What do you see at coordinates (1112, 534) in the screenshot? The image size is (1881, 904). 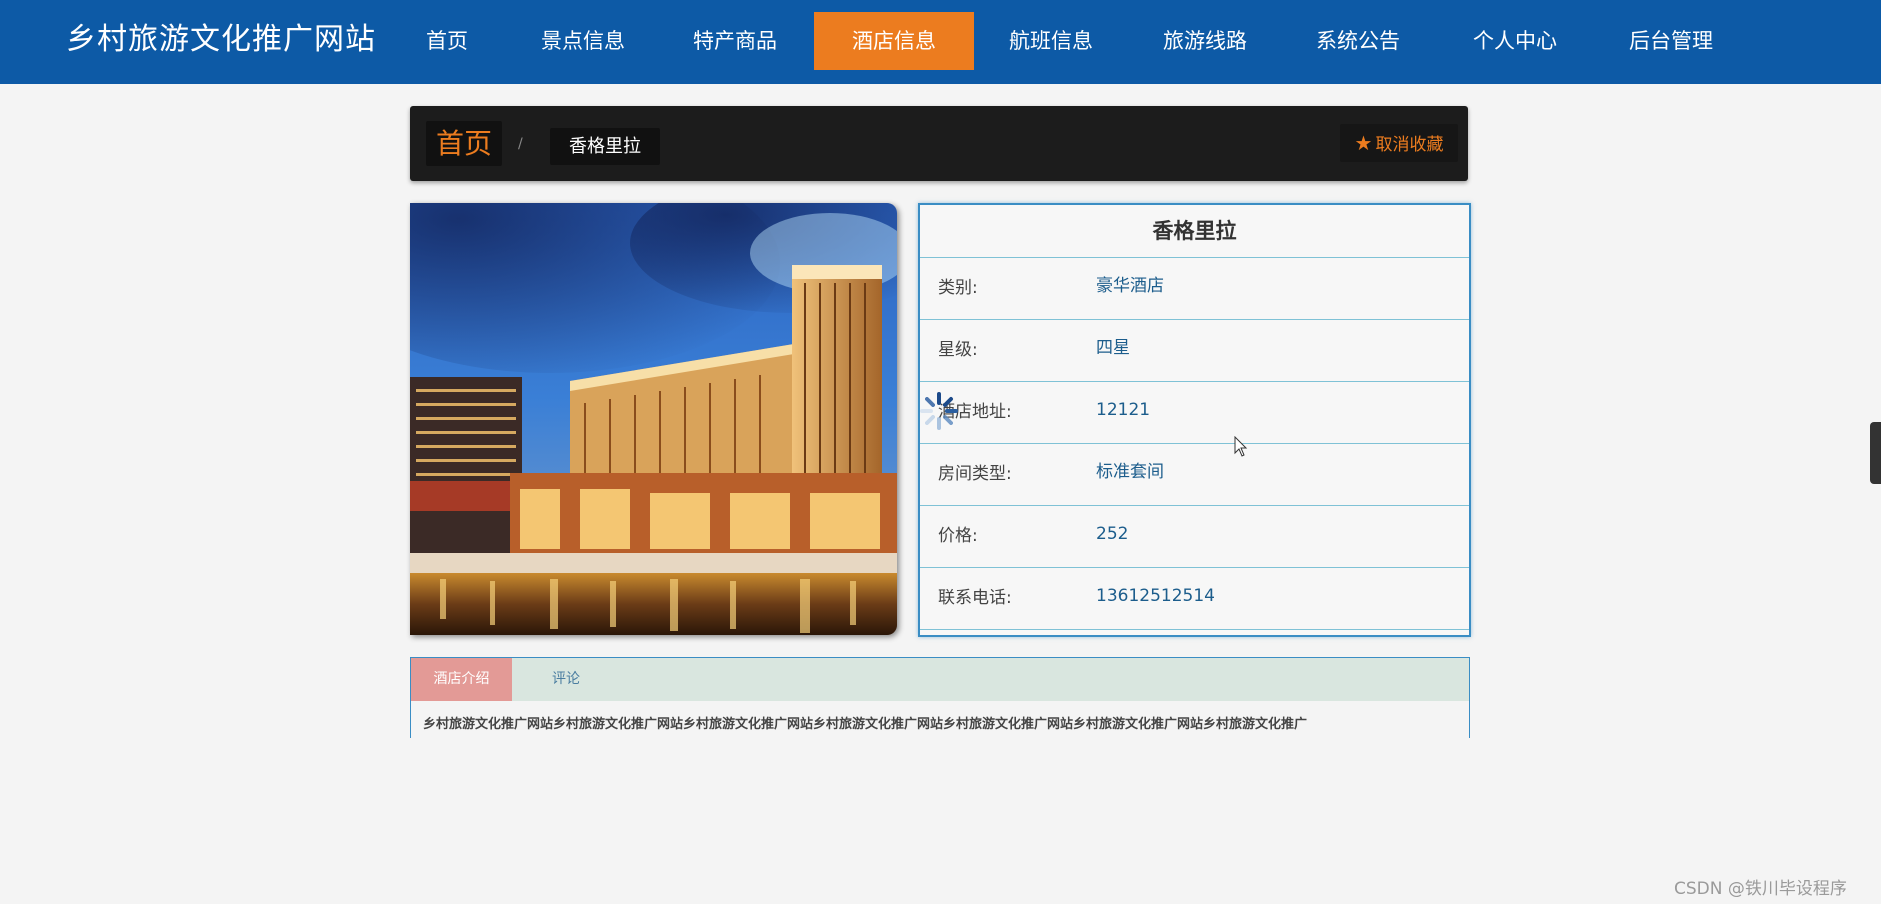 I see `info-value: 252` at bounding box center [1112, 534].